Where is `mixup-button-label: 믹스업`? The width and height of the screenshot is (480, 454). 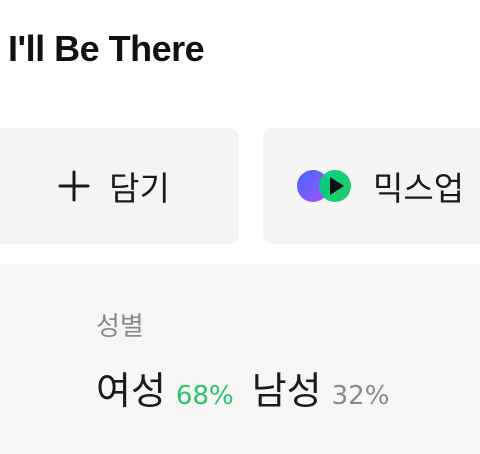
mixup-button-label: 믹스업 is located at coordinates (419, 188).